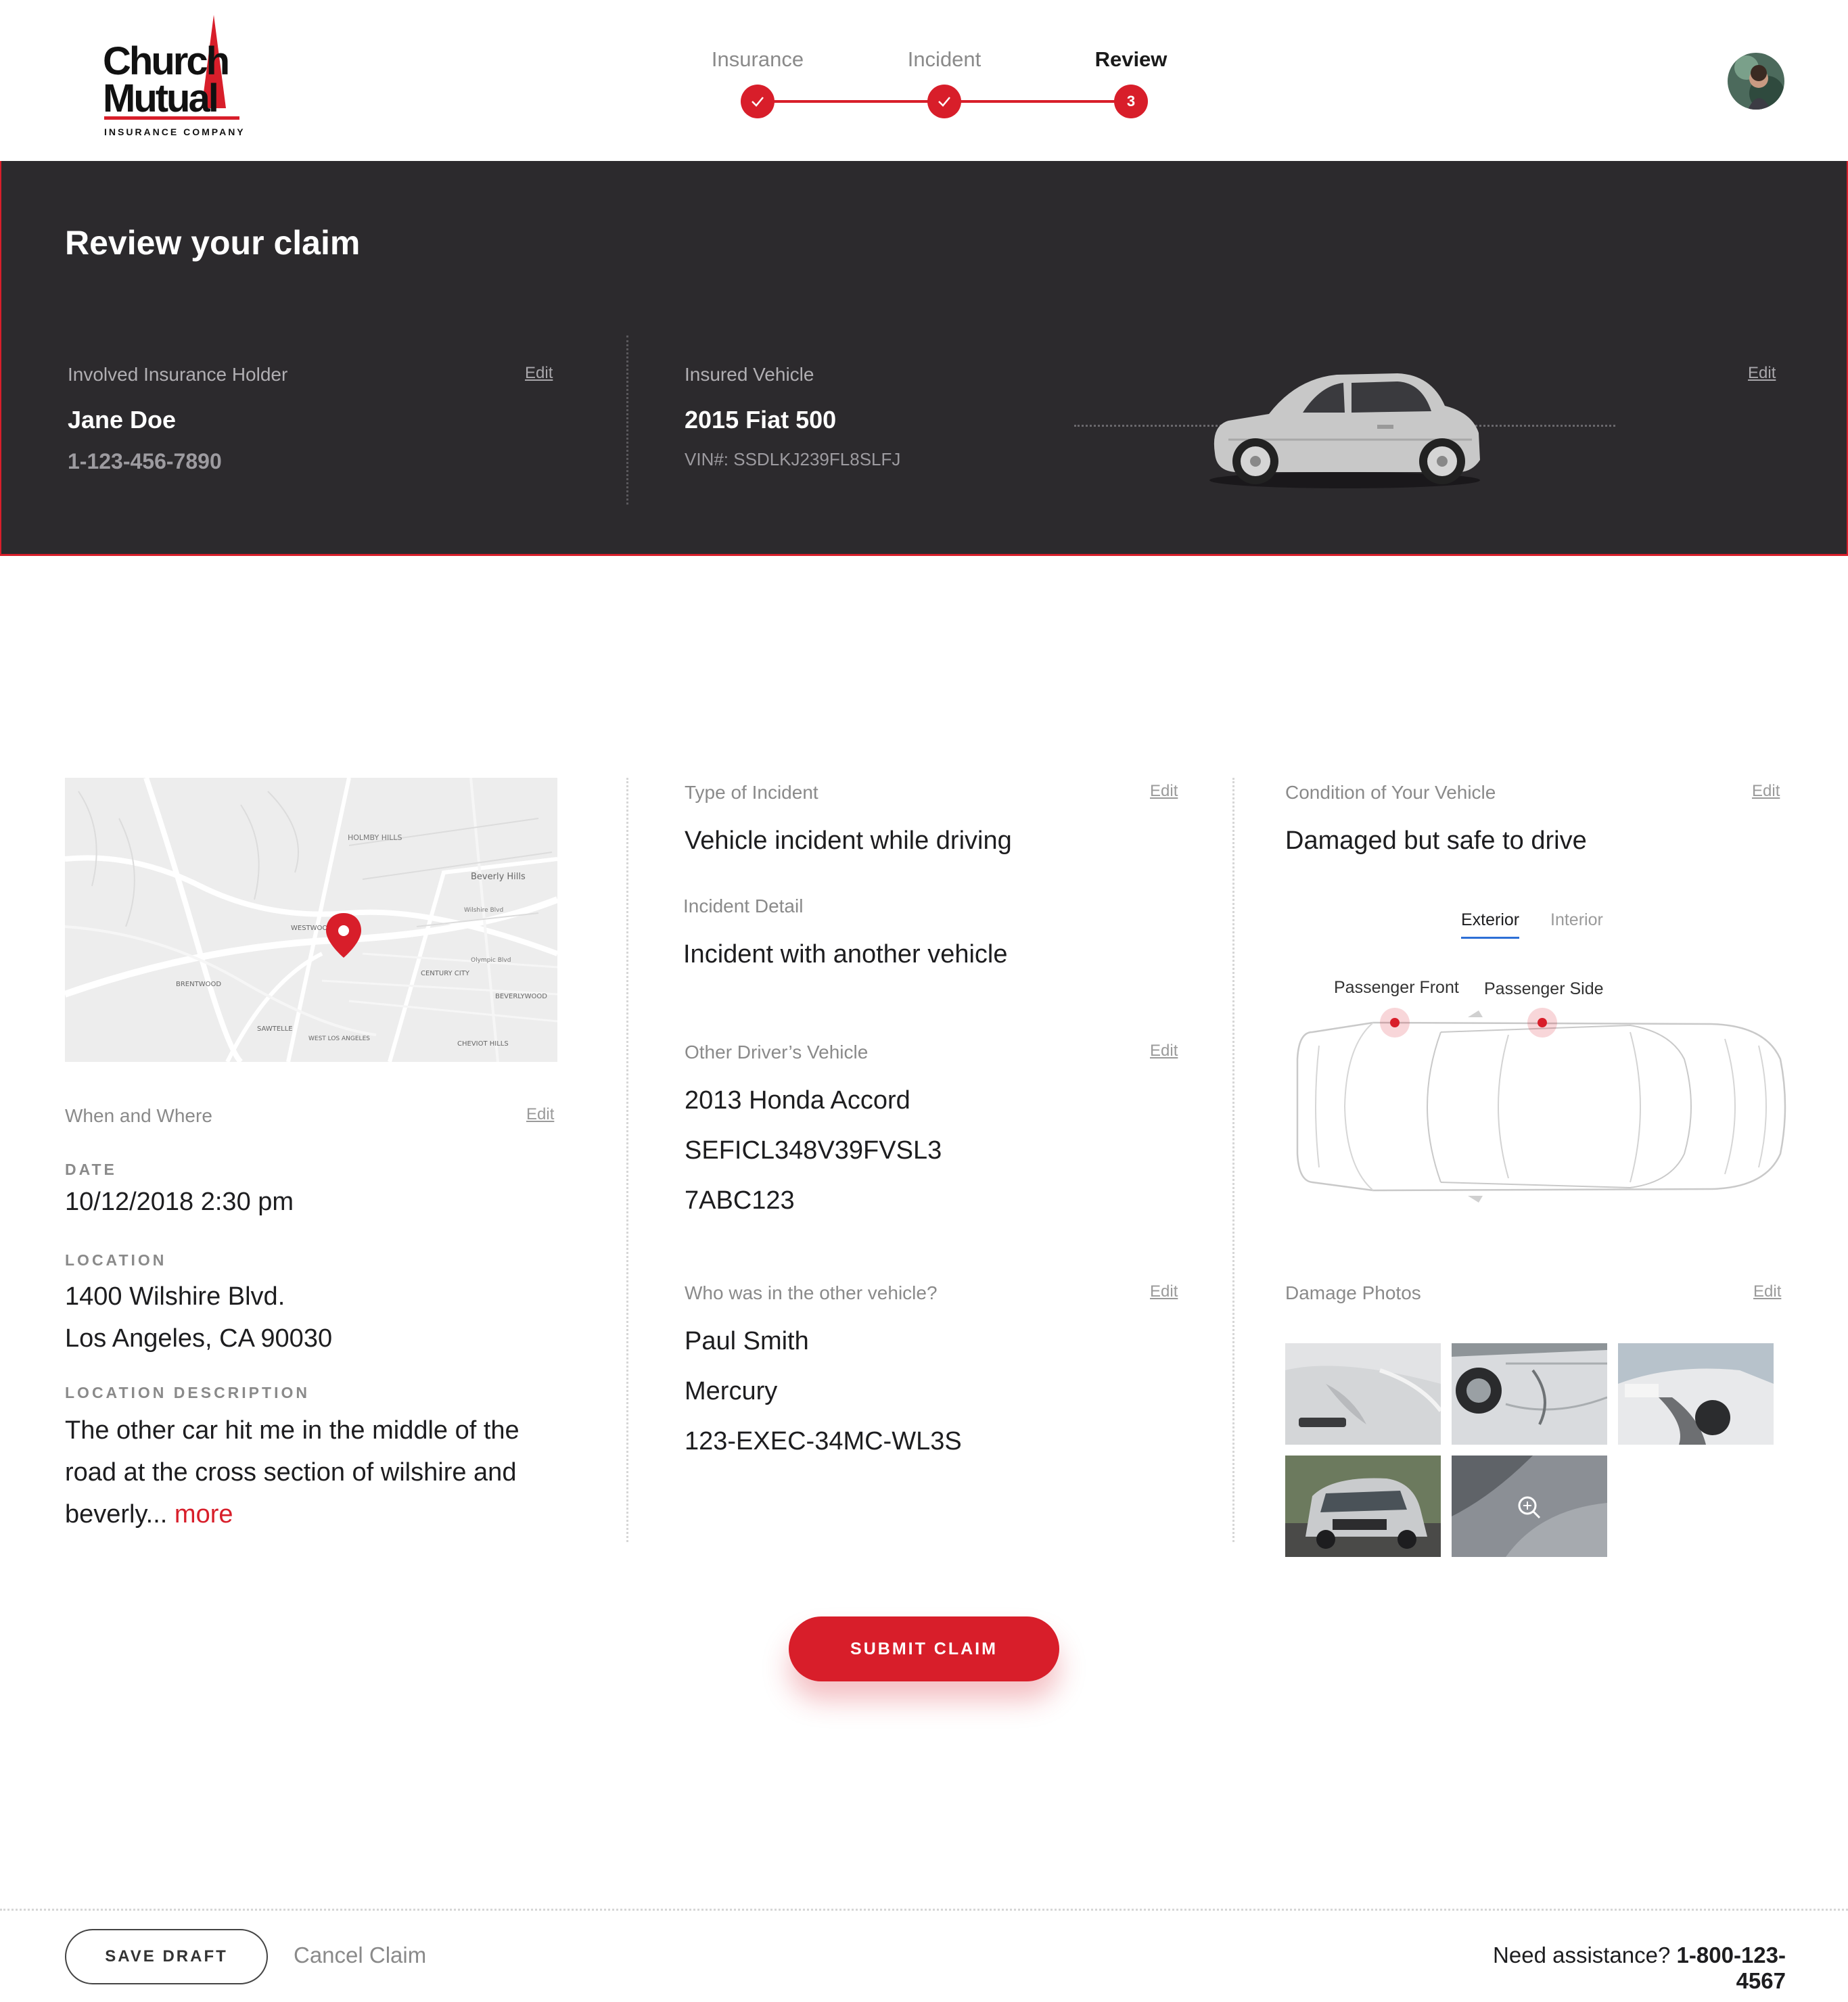  I want to click on location-description-caption: LOCATION DESCRIPTION, so click(187, 1392).